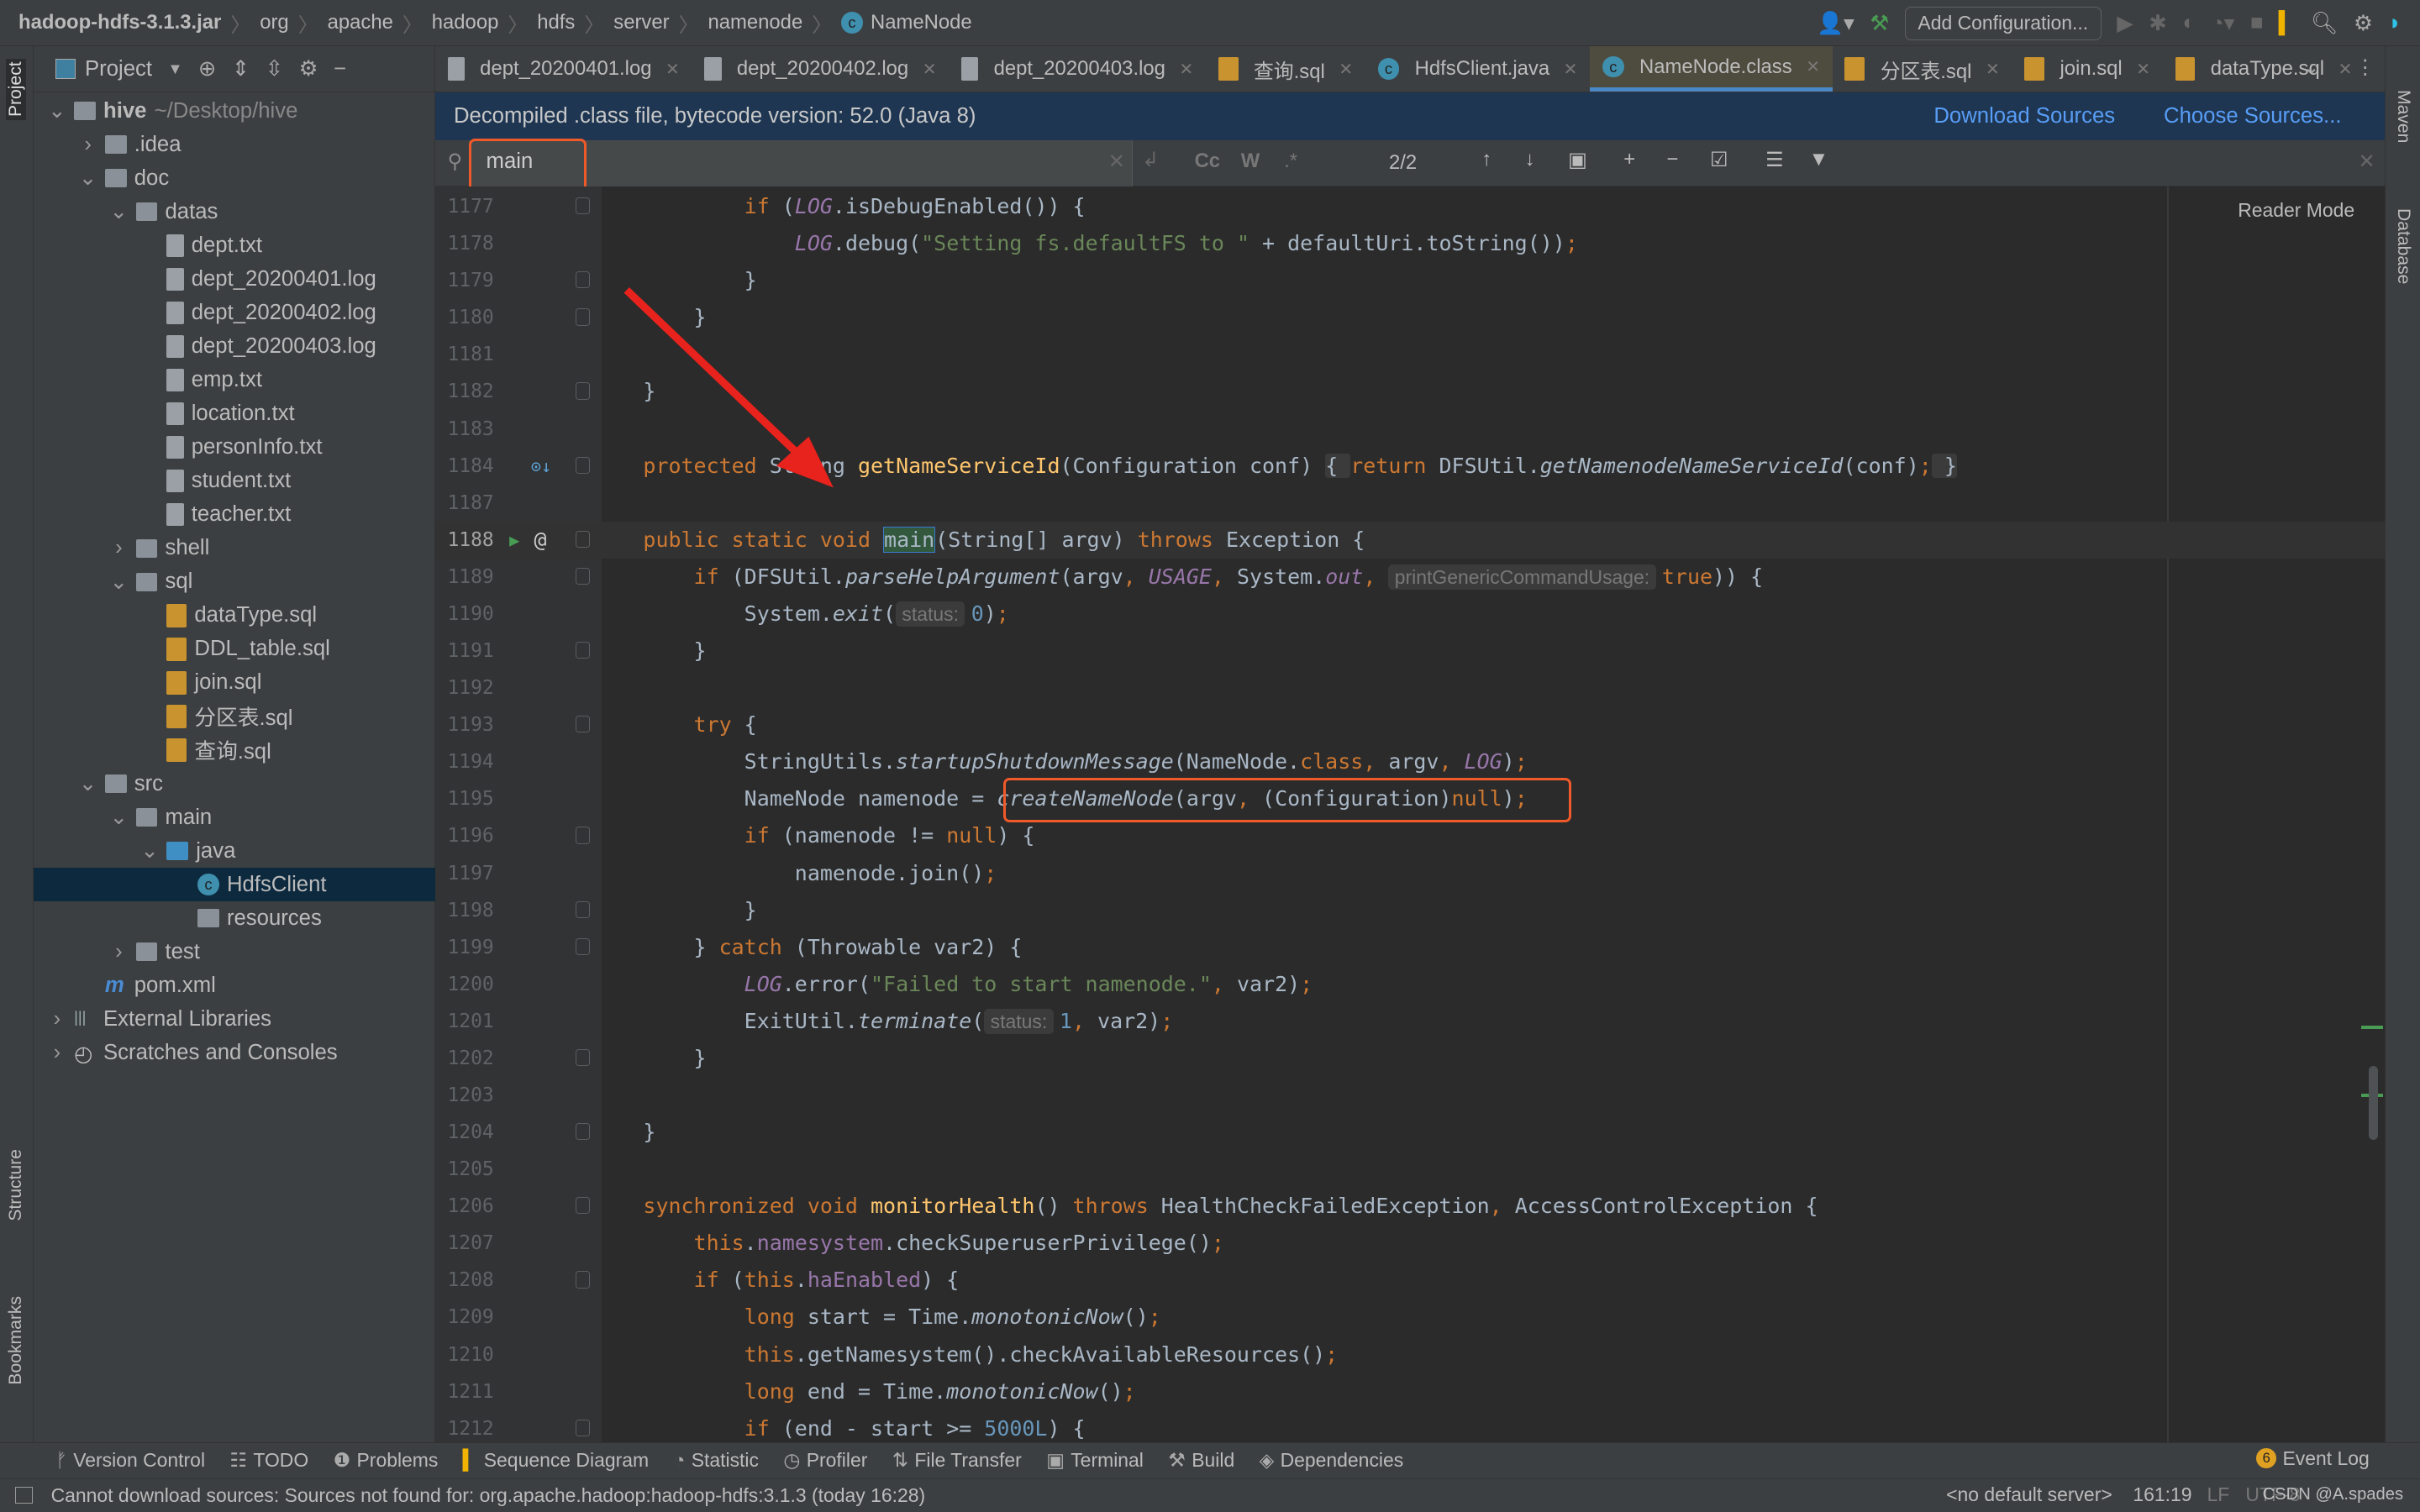 The width and height of the screenshot is (2420, 1512). I want to click on clear-icon: ✕, so click(1116, 162).